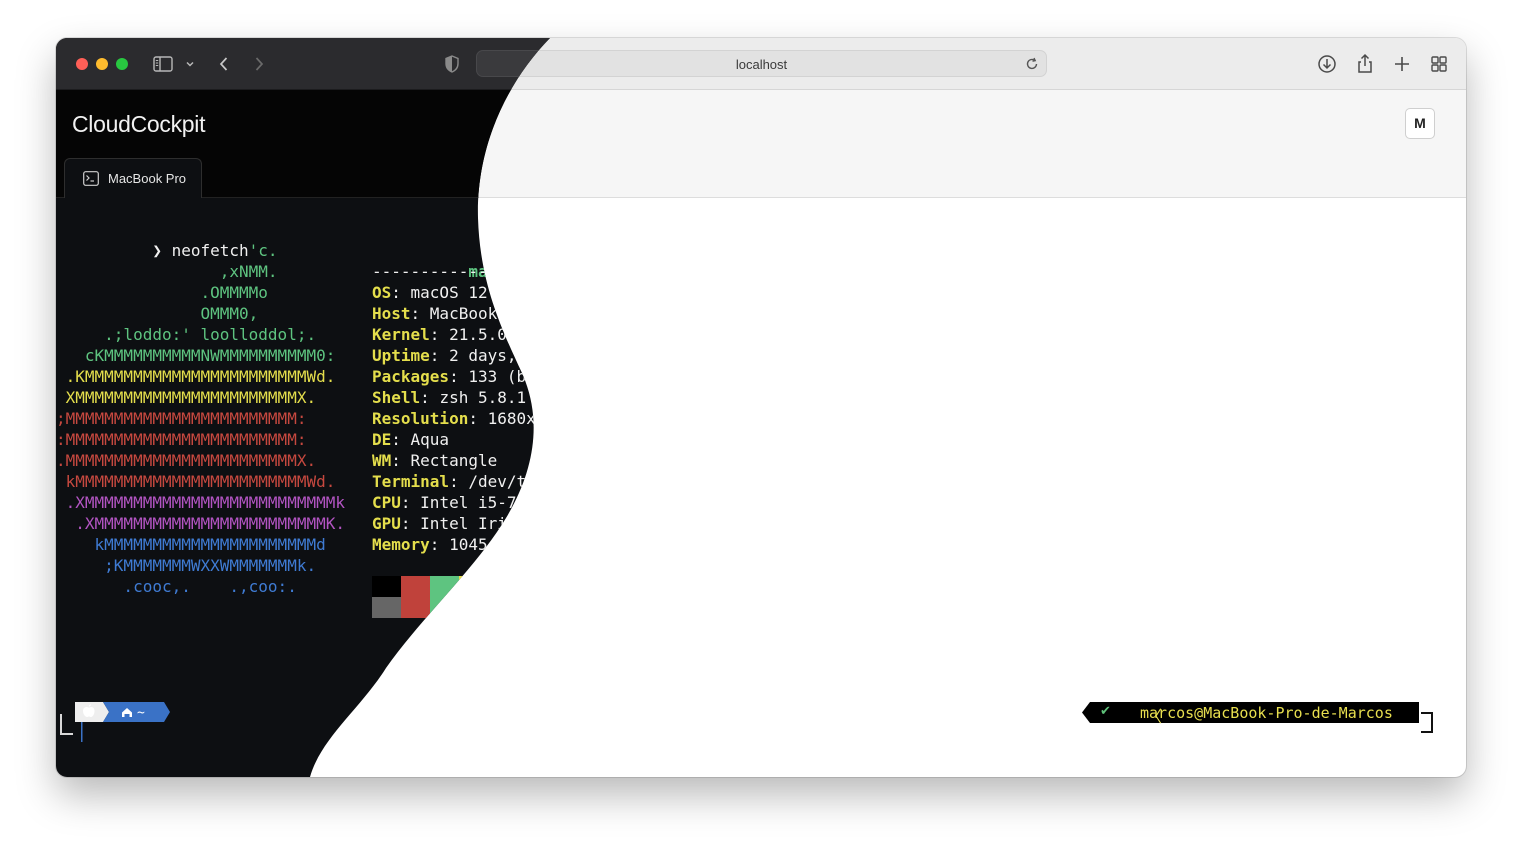 This screenshot has width=1522, height=852. I want to click on info-key: Terminal, so click(411, 481).